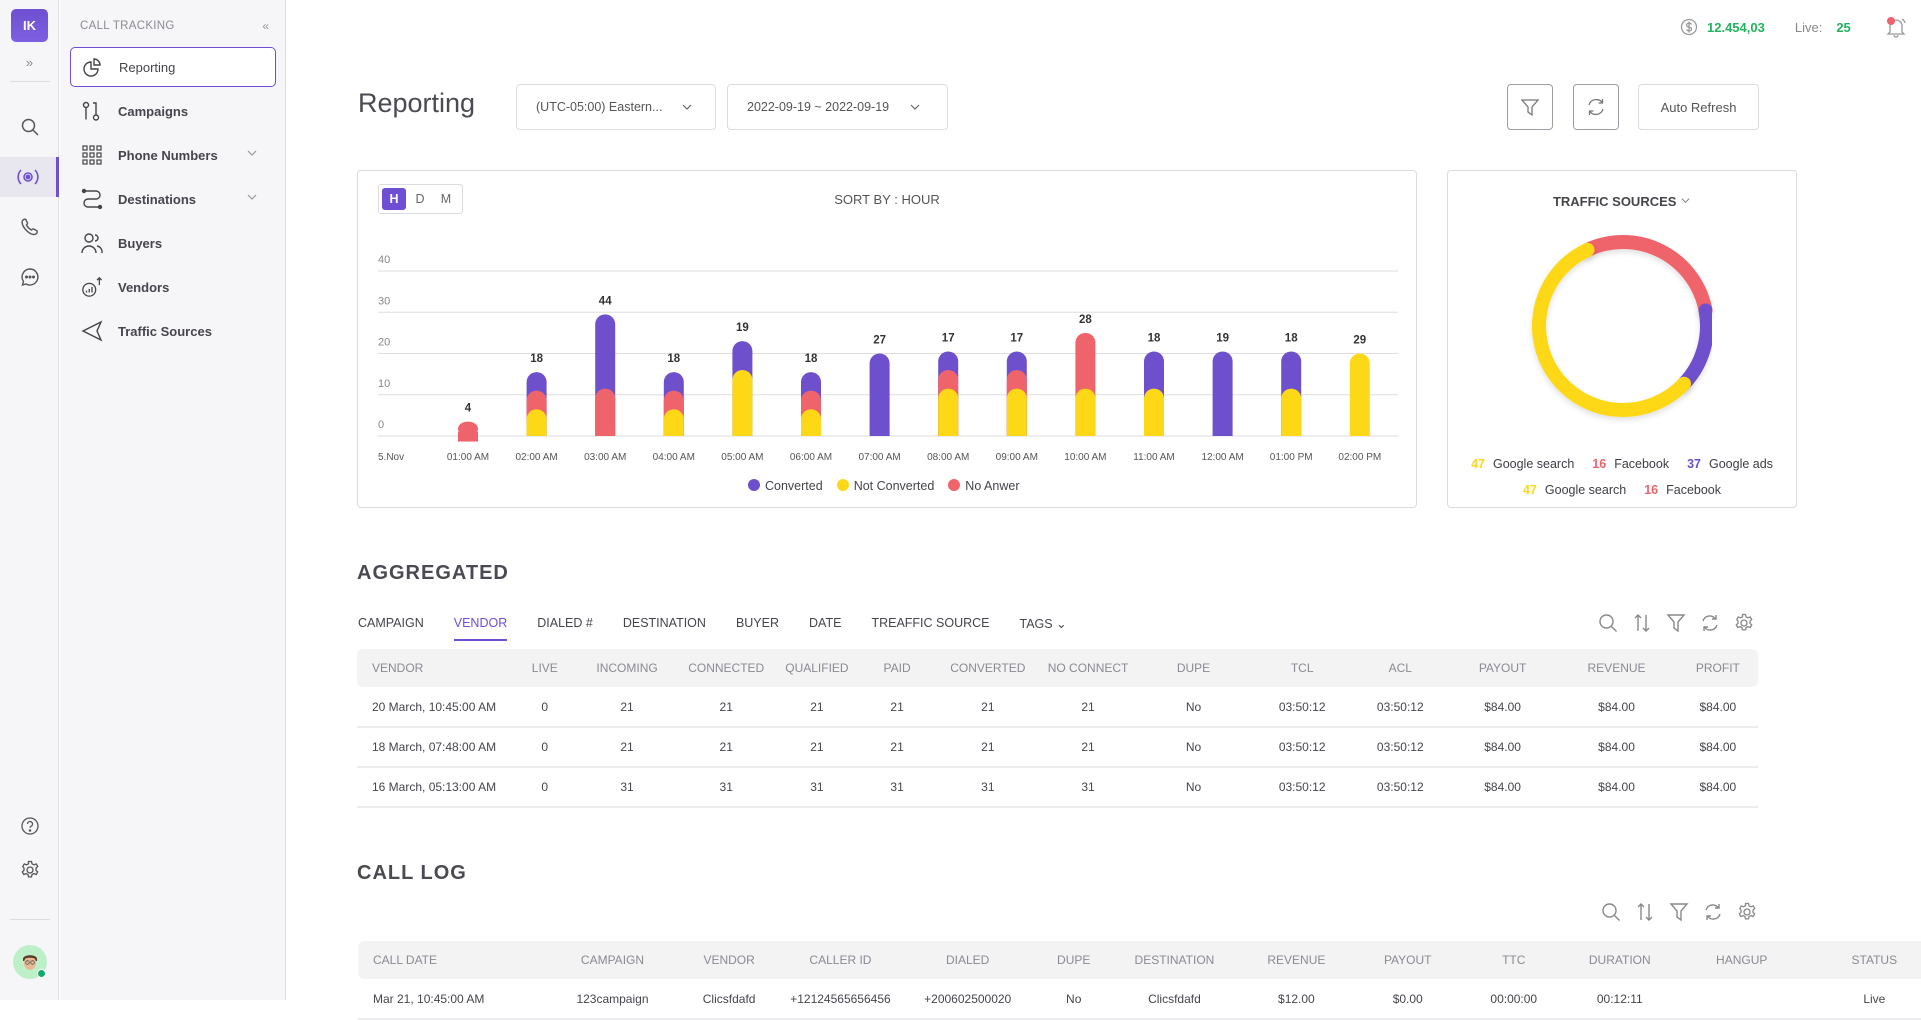  Describe the element at coordinates (92, 331) in the screenshot. I see `send-icon` at that location.